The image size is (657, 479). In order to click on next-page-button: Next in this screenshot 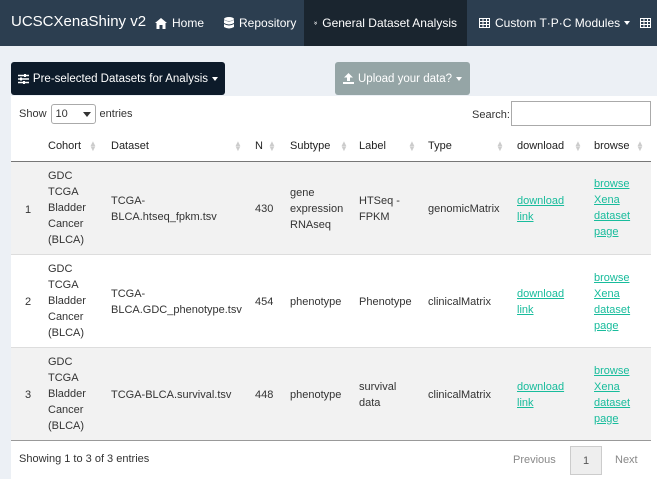, I will do `click(626, 460)`.